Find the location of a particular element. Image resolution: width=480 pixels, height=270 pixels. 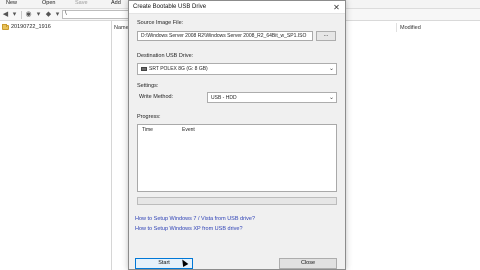

write-method-label: Write Method: is located at coordinates (156, 97).